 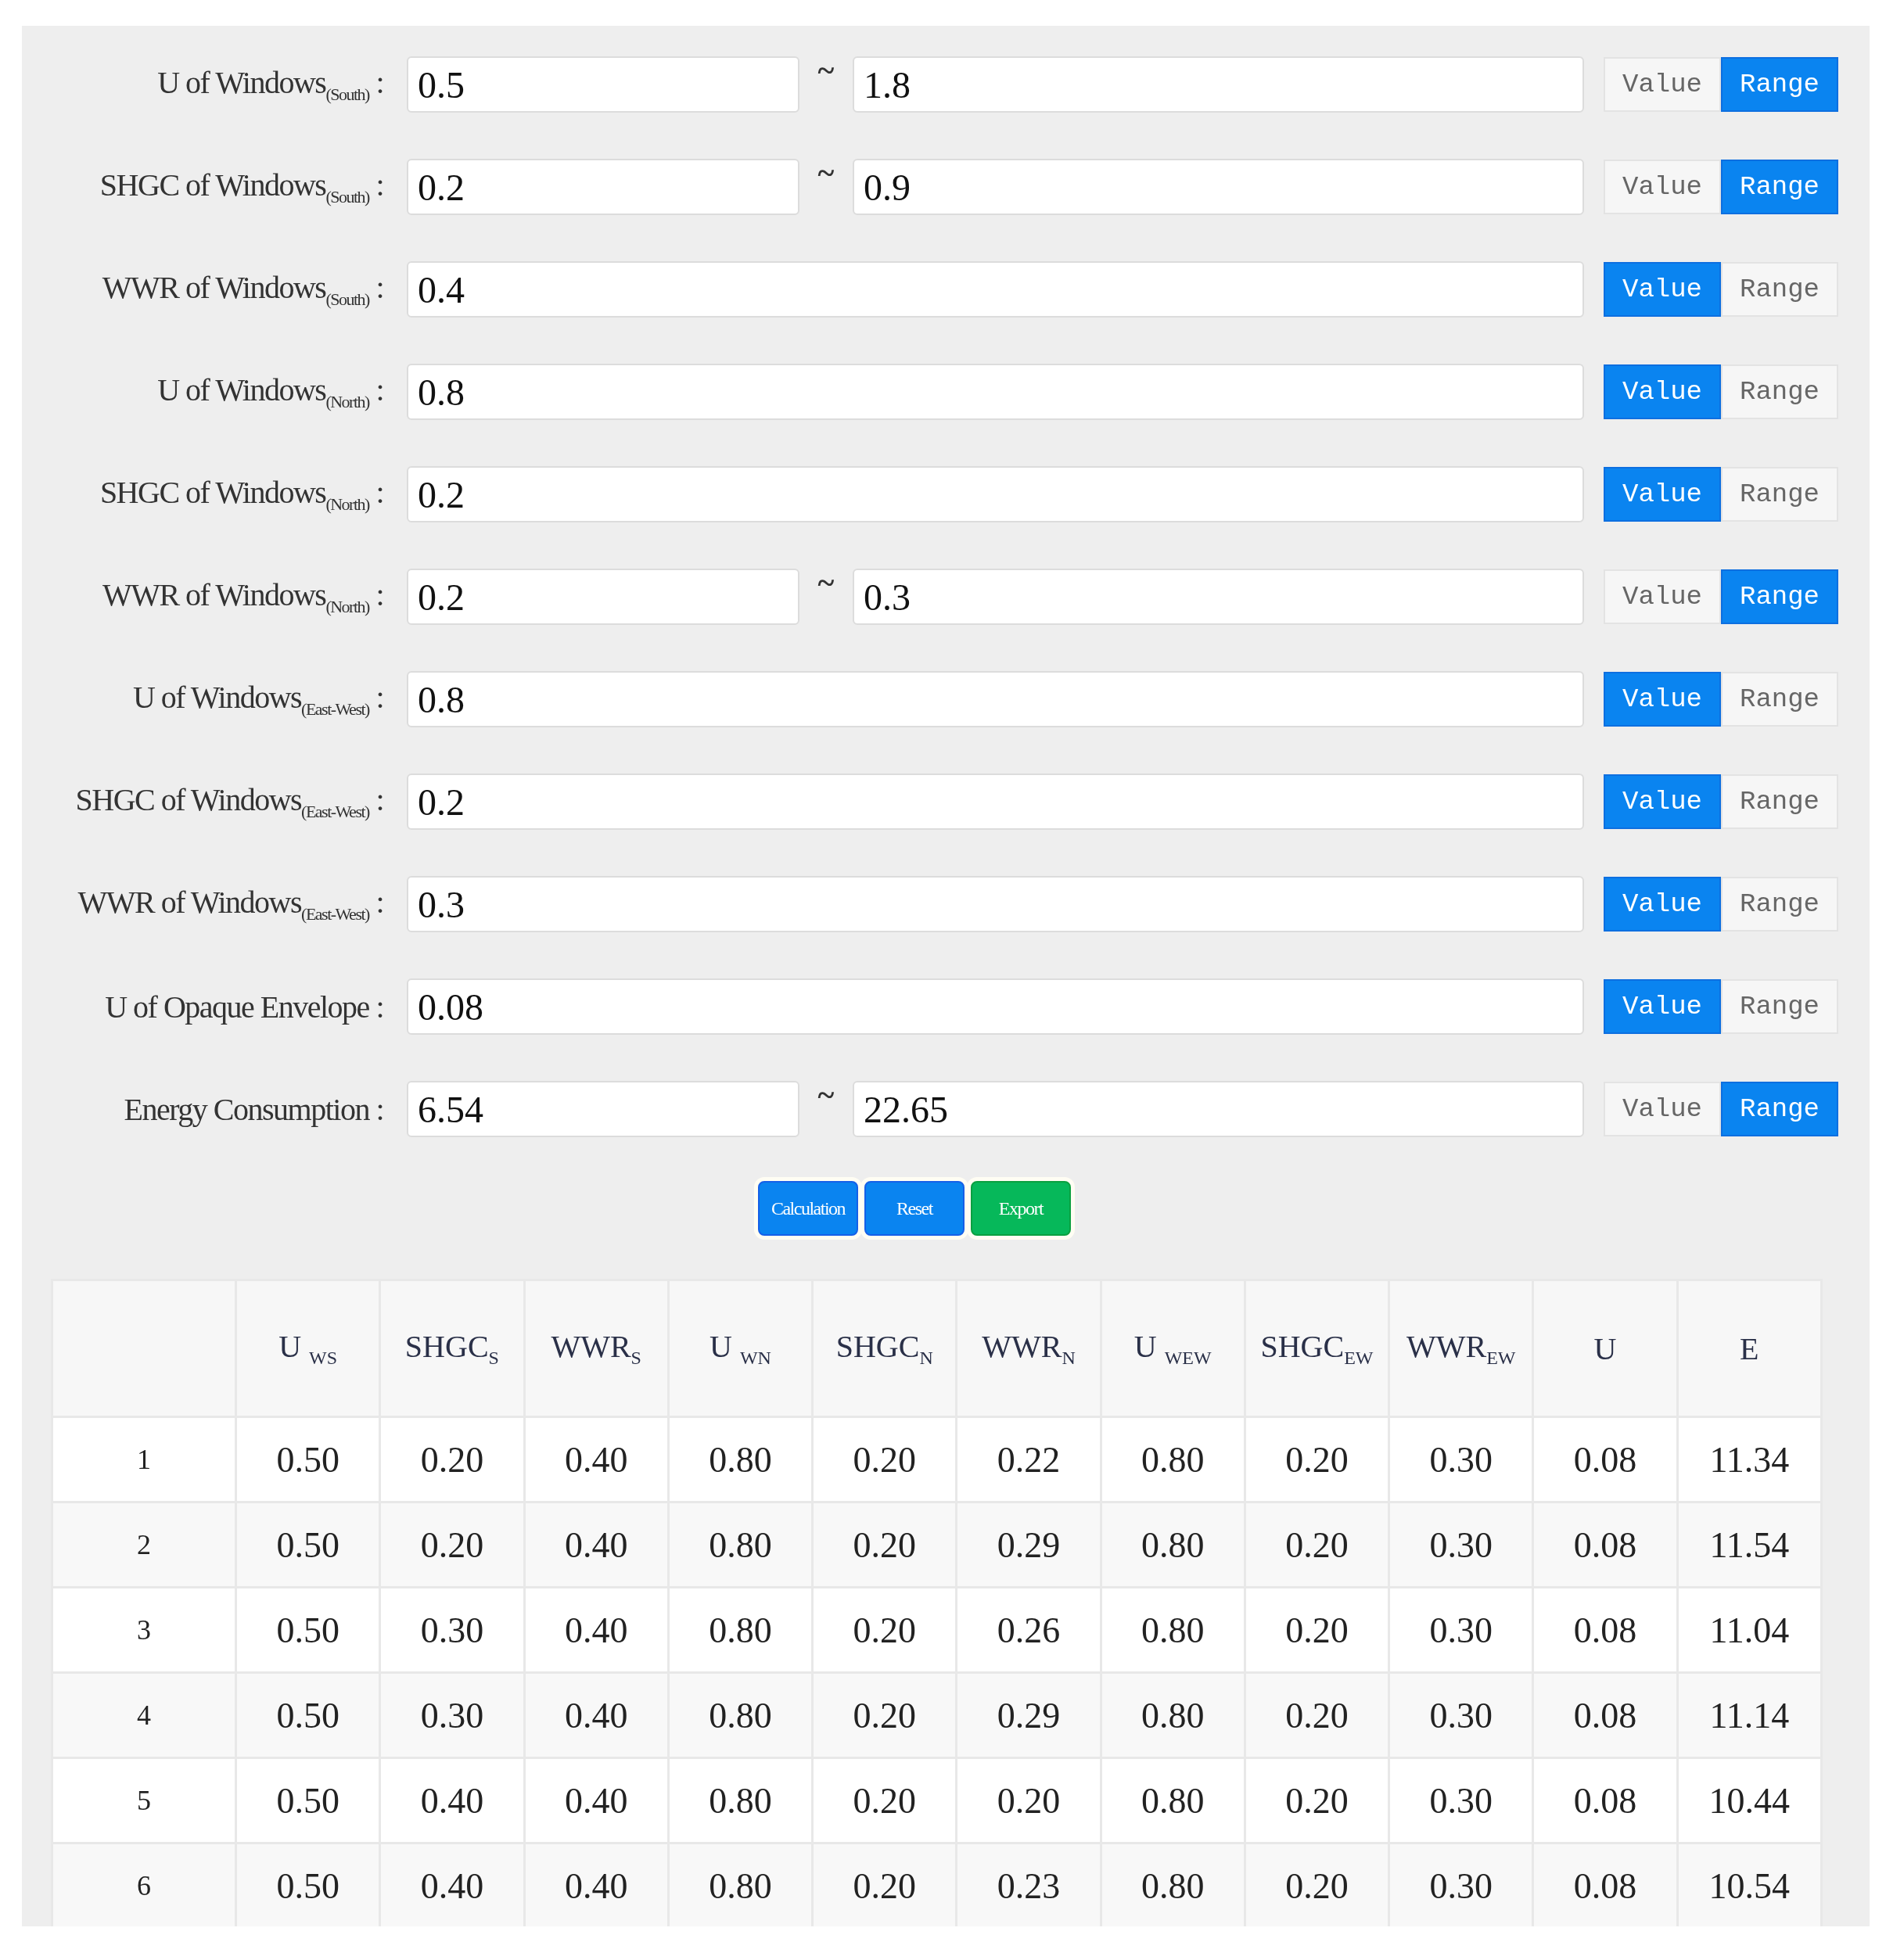 What do you see at coordinates (242, 289) in the screenshot?
I see `field-label: WWR of Windows$_{(South)}$ :` at bounding box center [242, 289].